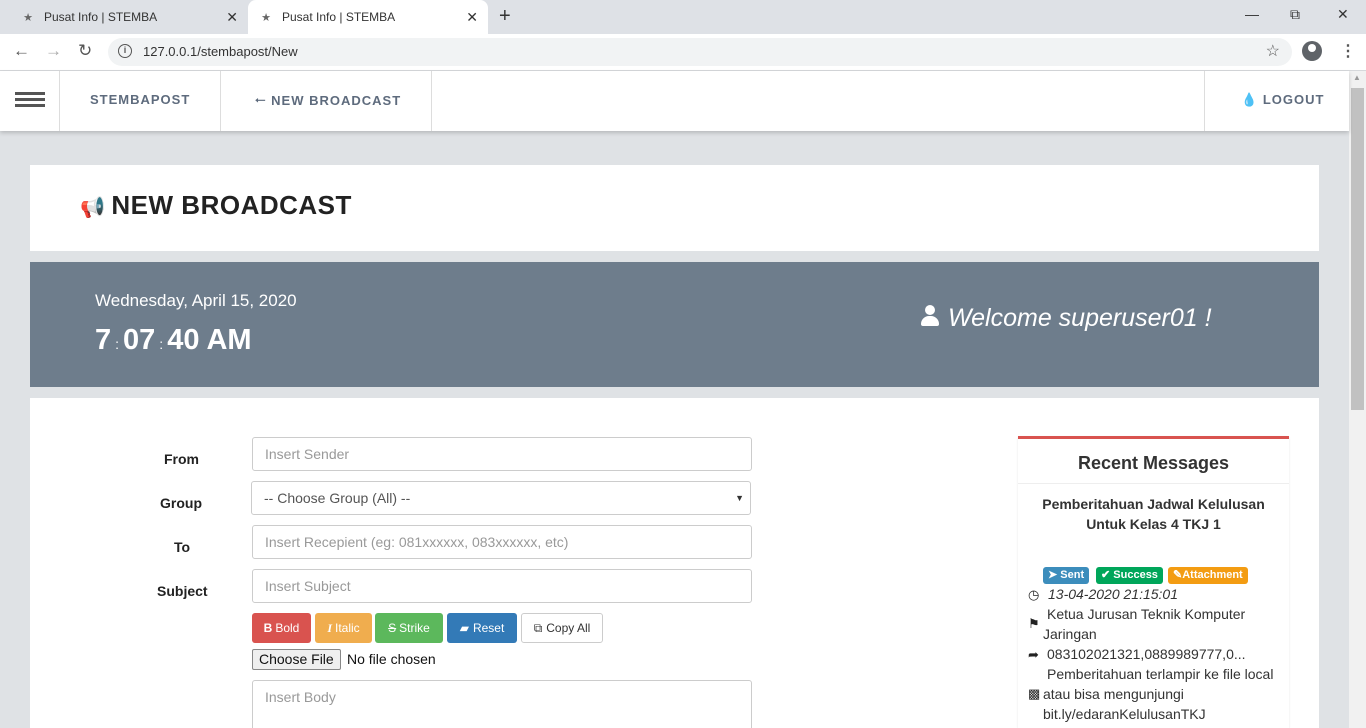 This screenshot has width=1366, height=728. I want to click on message-body-line3: bit.ly/edaranKelulusanTKJ, so click(1124, 714).